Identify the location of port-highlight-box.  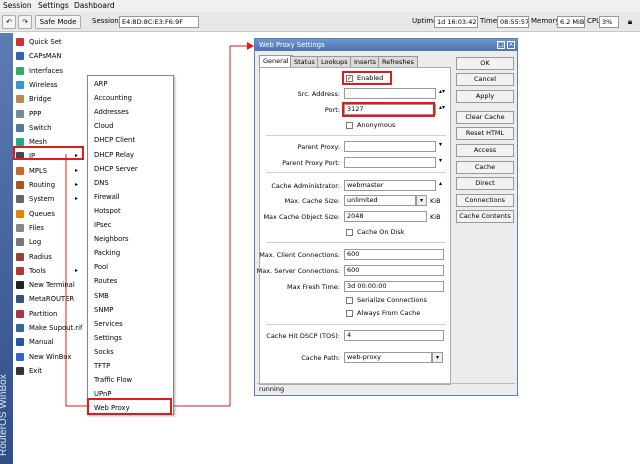
(388, 109).